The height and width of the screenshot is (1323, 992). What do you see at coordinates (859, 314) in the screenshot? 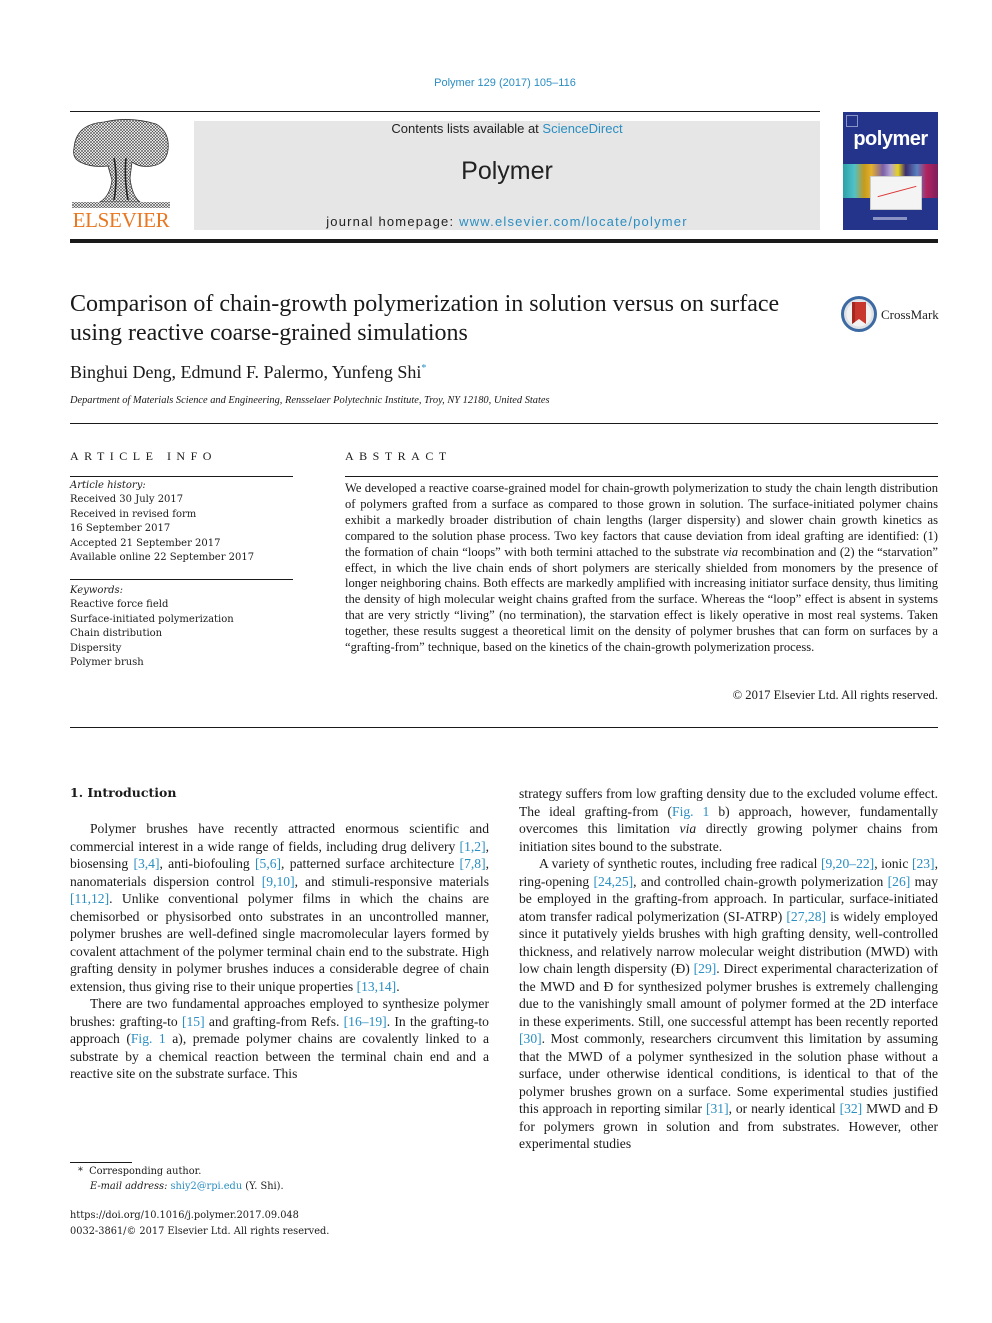
I see `crossmark-icon` at bounding box center [859, 314].